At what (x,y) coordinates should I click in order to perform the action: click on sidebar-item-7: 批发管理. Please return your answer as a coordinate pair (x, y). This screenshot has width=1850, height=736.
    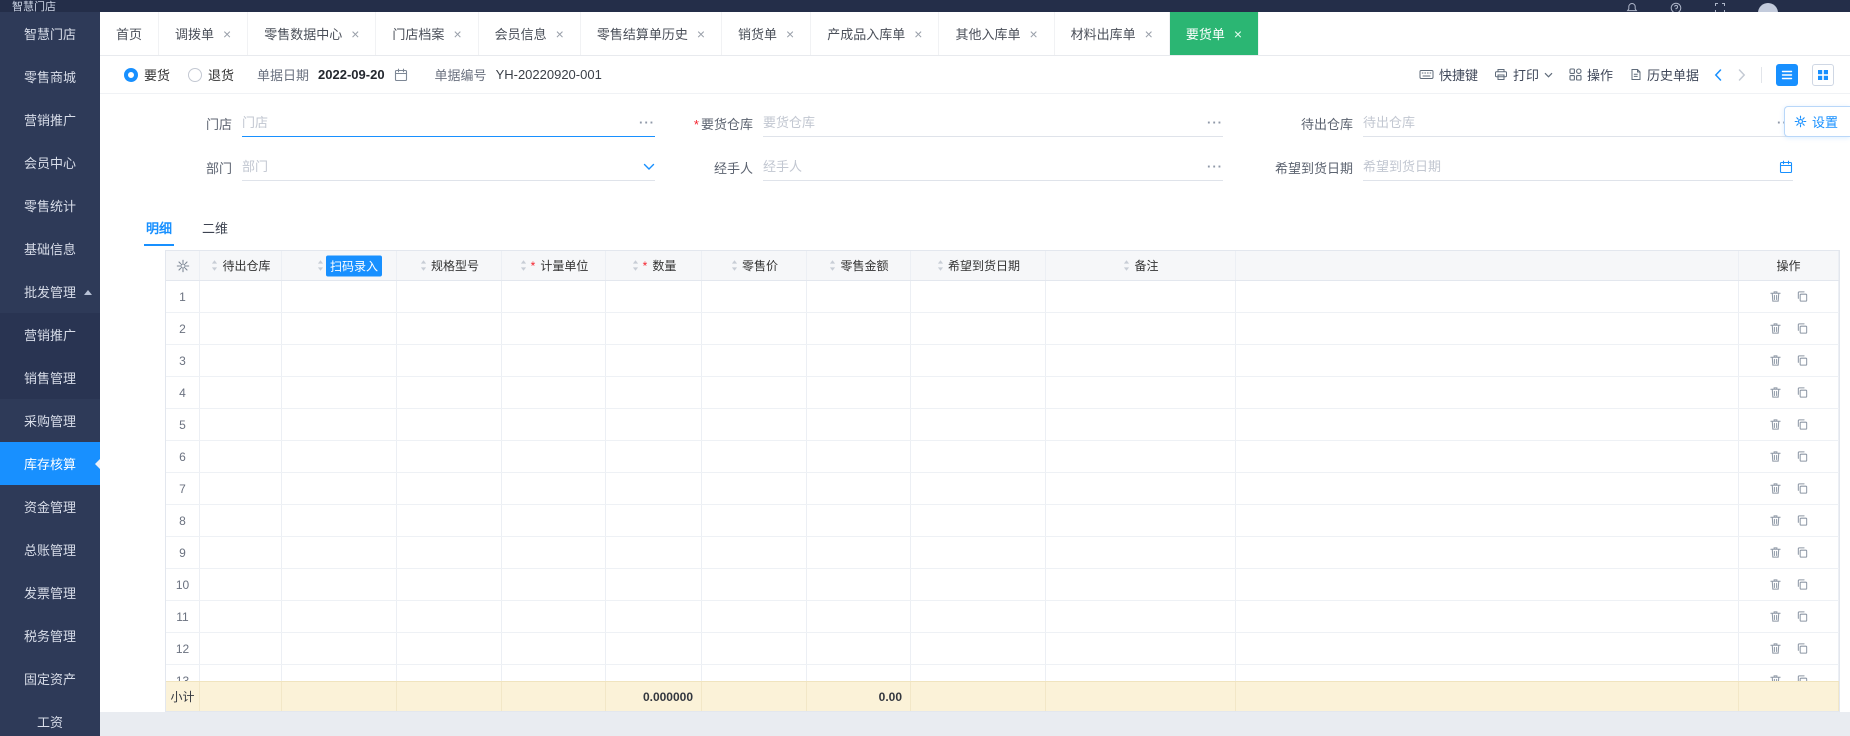
    Looking at the image, I should click on (50, 291).